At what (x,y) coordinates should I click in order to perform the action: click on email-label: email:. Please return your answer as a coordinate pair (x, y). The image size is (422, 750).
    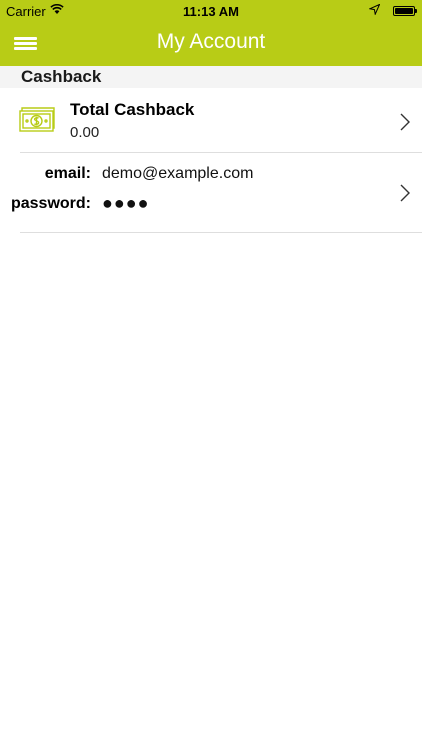
    Looking at the image, I should click on (67, 173).